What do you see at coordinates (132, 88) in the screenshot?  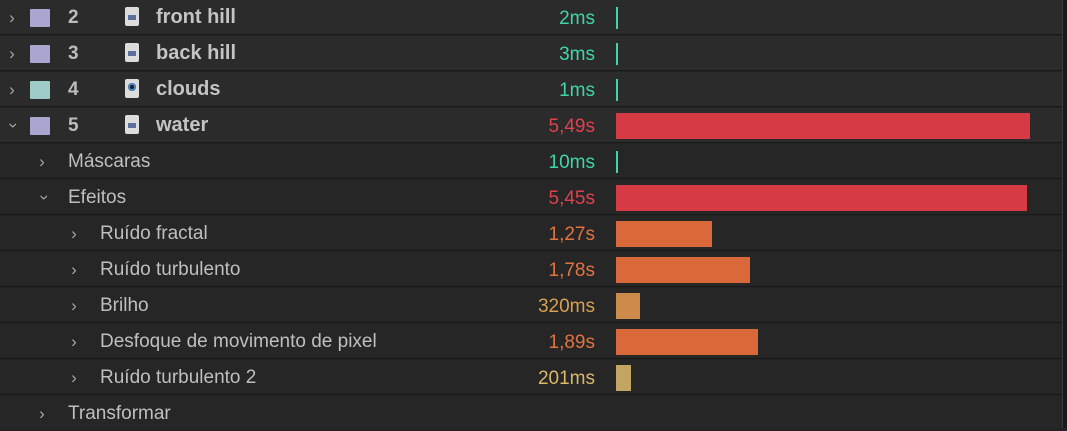 I see `media-file-icon` at bounding box center [132, 88].